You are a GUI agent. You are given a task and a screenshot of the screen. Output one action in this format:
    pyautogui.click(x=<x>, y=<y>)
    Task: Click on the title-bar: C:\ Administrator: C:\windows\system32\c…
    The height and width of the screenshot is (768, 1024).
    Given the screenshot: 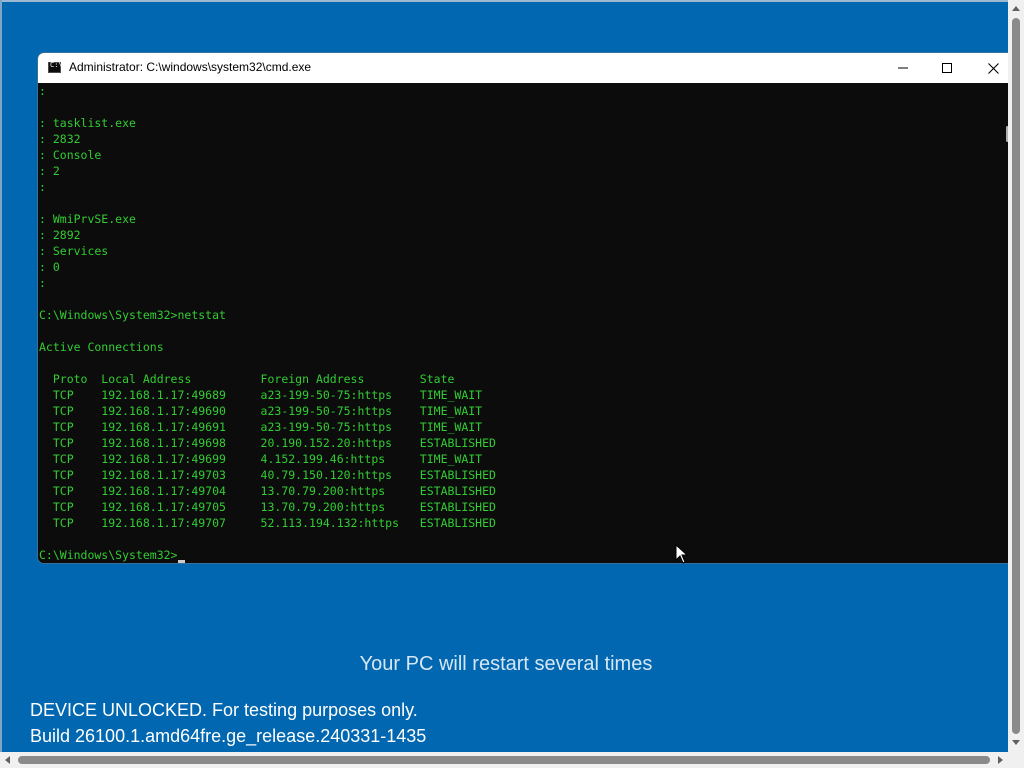 What is the action you would take?
    pyautogui.click(x=527, y=68)
    